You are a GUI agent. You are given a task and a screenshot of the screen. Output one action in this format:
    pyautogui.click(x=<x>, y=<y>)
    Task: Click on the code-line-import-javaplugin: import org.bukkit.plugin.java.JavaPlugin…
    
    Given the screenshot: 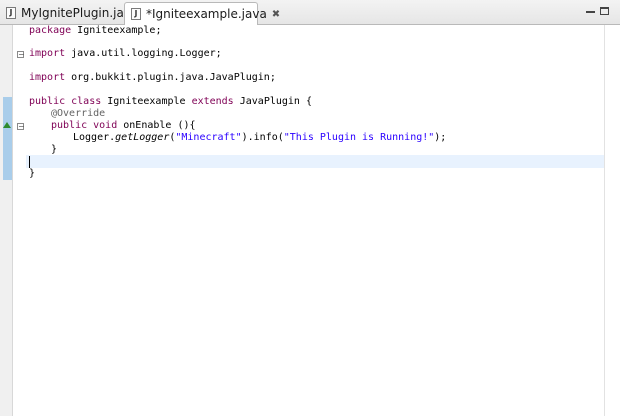 What is the action you would take?
    pyautogui.click(x=152, y=77)
    